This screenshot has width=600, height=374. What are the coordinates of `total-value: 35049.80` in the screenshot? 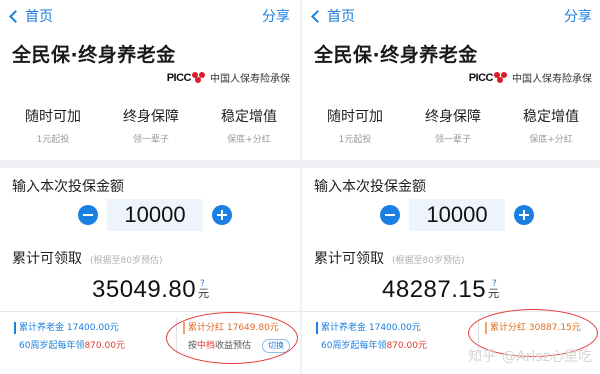 It's located at (144, 289).